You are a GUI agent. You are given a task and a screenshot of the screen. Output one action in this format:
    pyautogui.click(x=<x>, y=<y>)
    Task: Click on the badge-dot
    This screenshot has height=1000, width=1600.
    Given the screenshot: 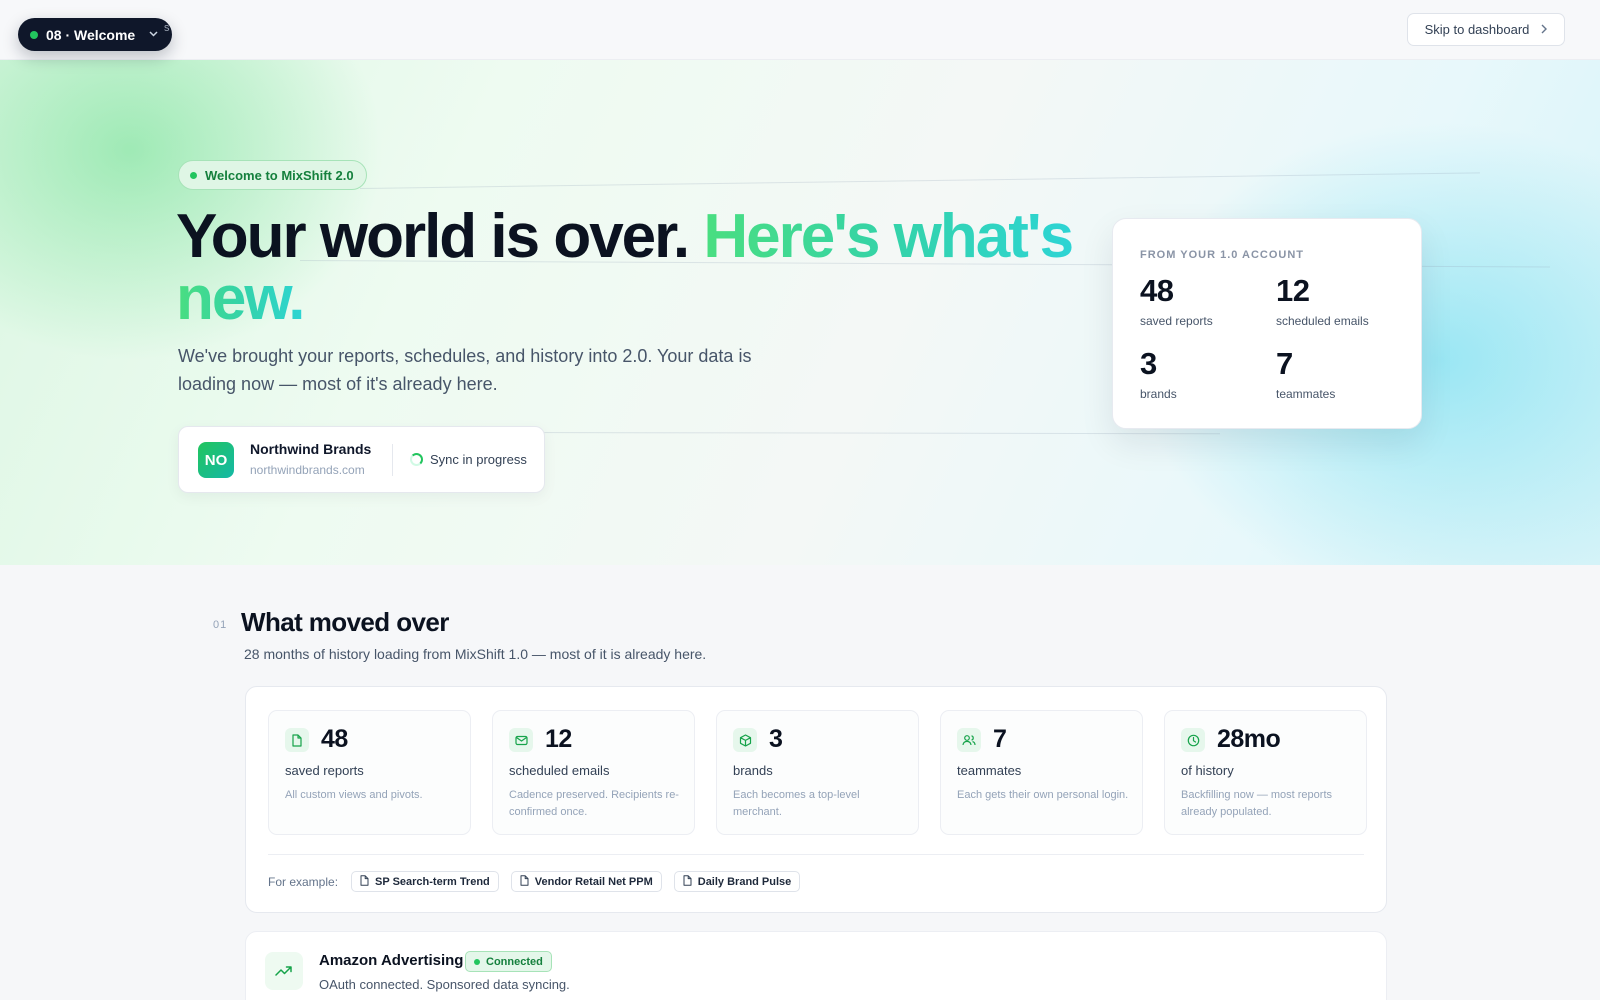 What is the action you would take?
    pyautogui.click(x=193, y=175)
    